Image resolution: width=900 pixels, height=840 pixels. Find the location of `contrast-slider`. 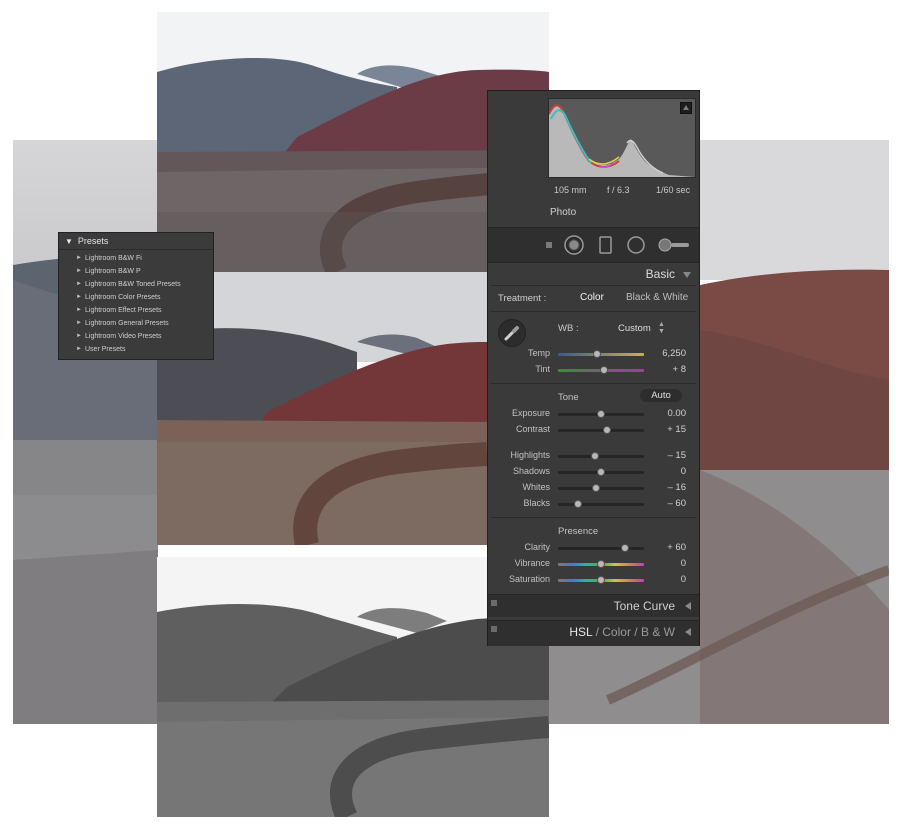

contrast-slider is located at coordinates (601, 430).